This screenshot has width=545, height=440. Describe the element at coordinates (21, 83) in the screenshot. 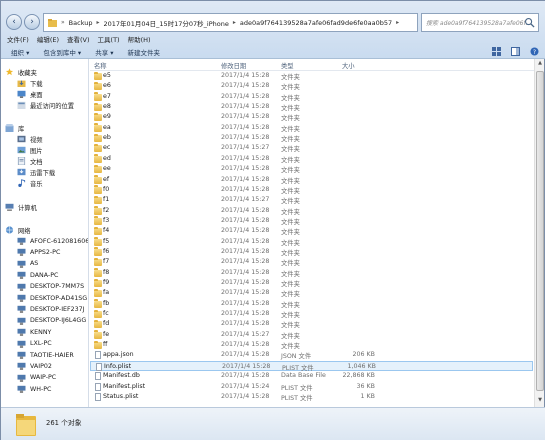

I see `download-folder-icon` at that location.